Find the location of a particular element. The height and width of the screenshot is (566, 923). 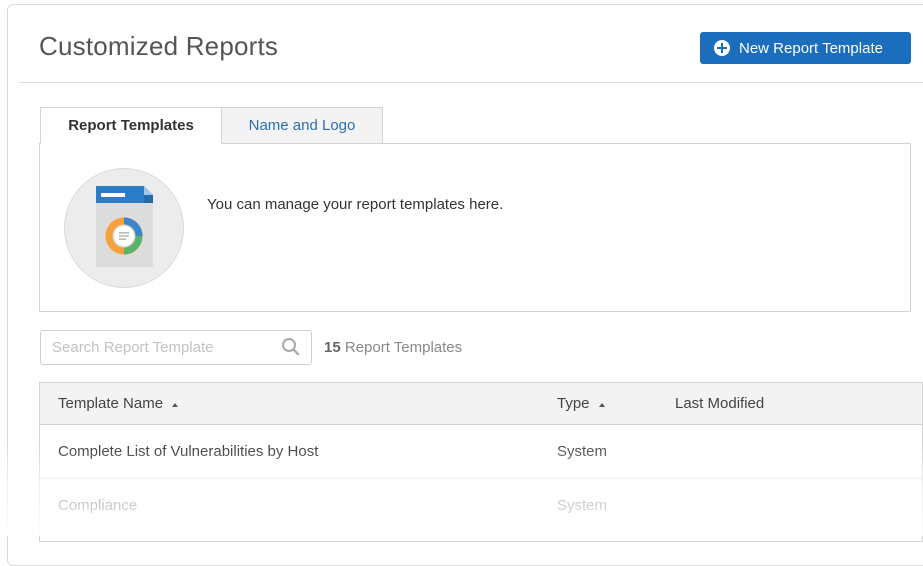

new-report-template-button: New Report Template is located at coordinates (805, 48).